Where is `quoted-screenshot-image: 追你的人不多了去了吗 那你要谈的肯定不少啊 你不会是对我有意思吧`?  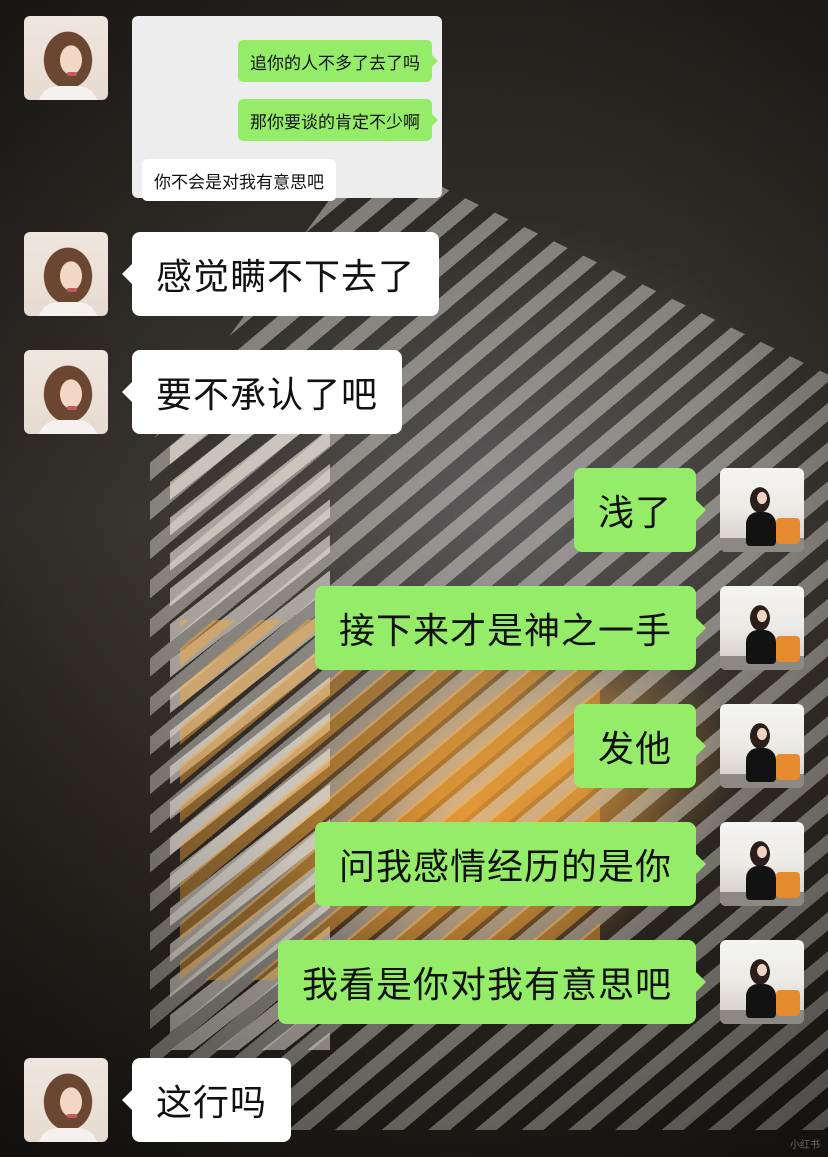 quoted-screenshot-image: 追你的人不多了去了吗 那你要谈的肯定不少啊 你不会是对我有意思吧 is located at coordinates (287, 108).